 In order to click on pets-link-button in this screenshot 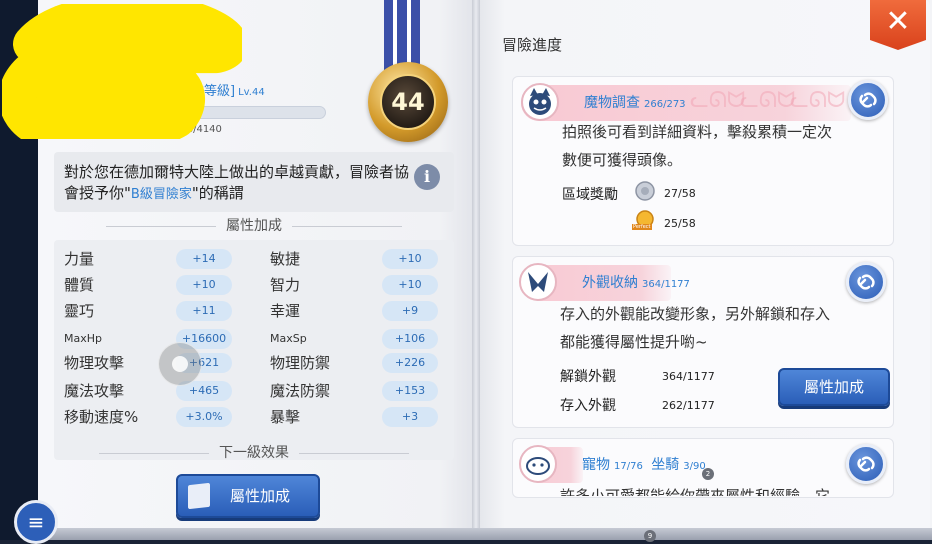, I will do `click(866, 464)`.